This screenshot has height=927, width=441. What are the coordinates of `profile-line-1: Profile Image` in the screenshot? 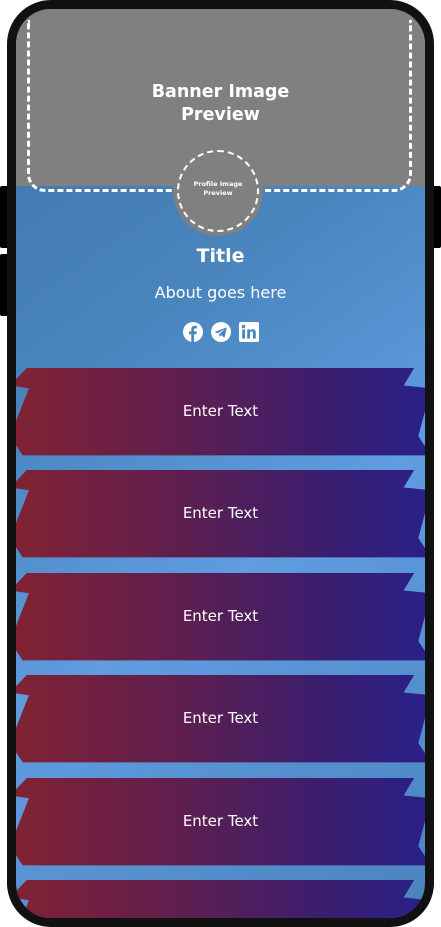 It's located at (218, 184).